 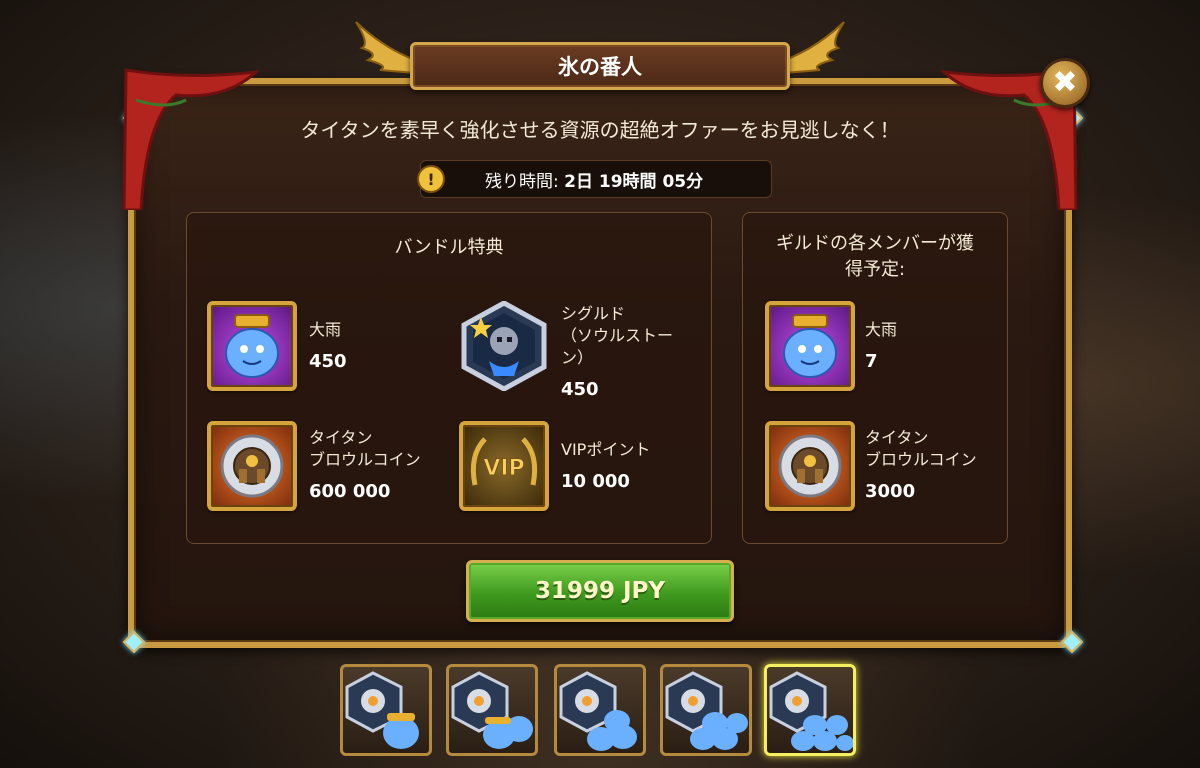 What do you see at coordinates (871, 361) in the screenshot?
I see `item-amount: 7` at bounding box center [871, 361].